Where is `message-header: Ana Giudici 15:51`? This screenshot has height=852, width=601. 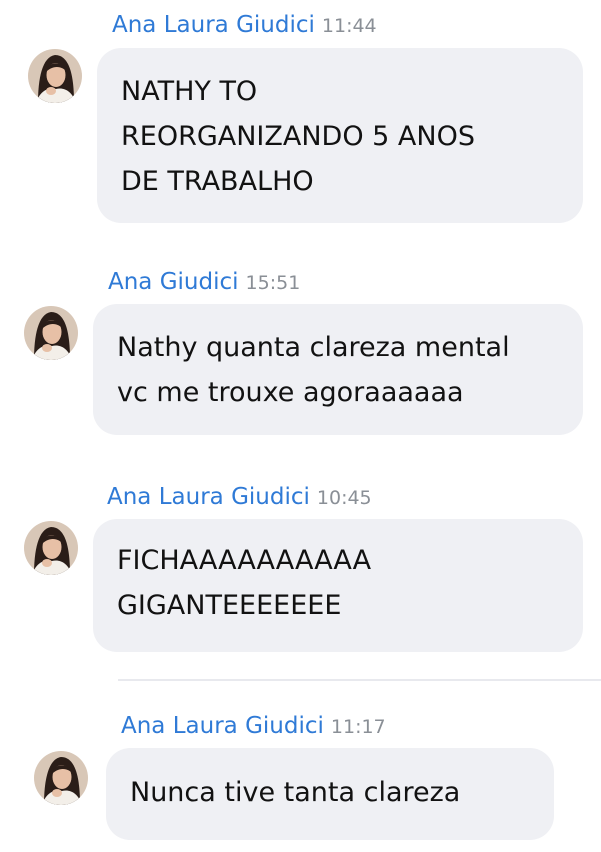
message-header: Ana Giudici 15:51 is located at coordinates (204, 282).